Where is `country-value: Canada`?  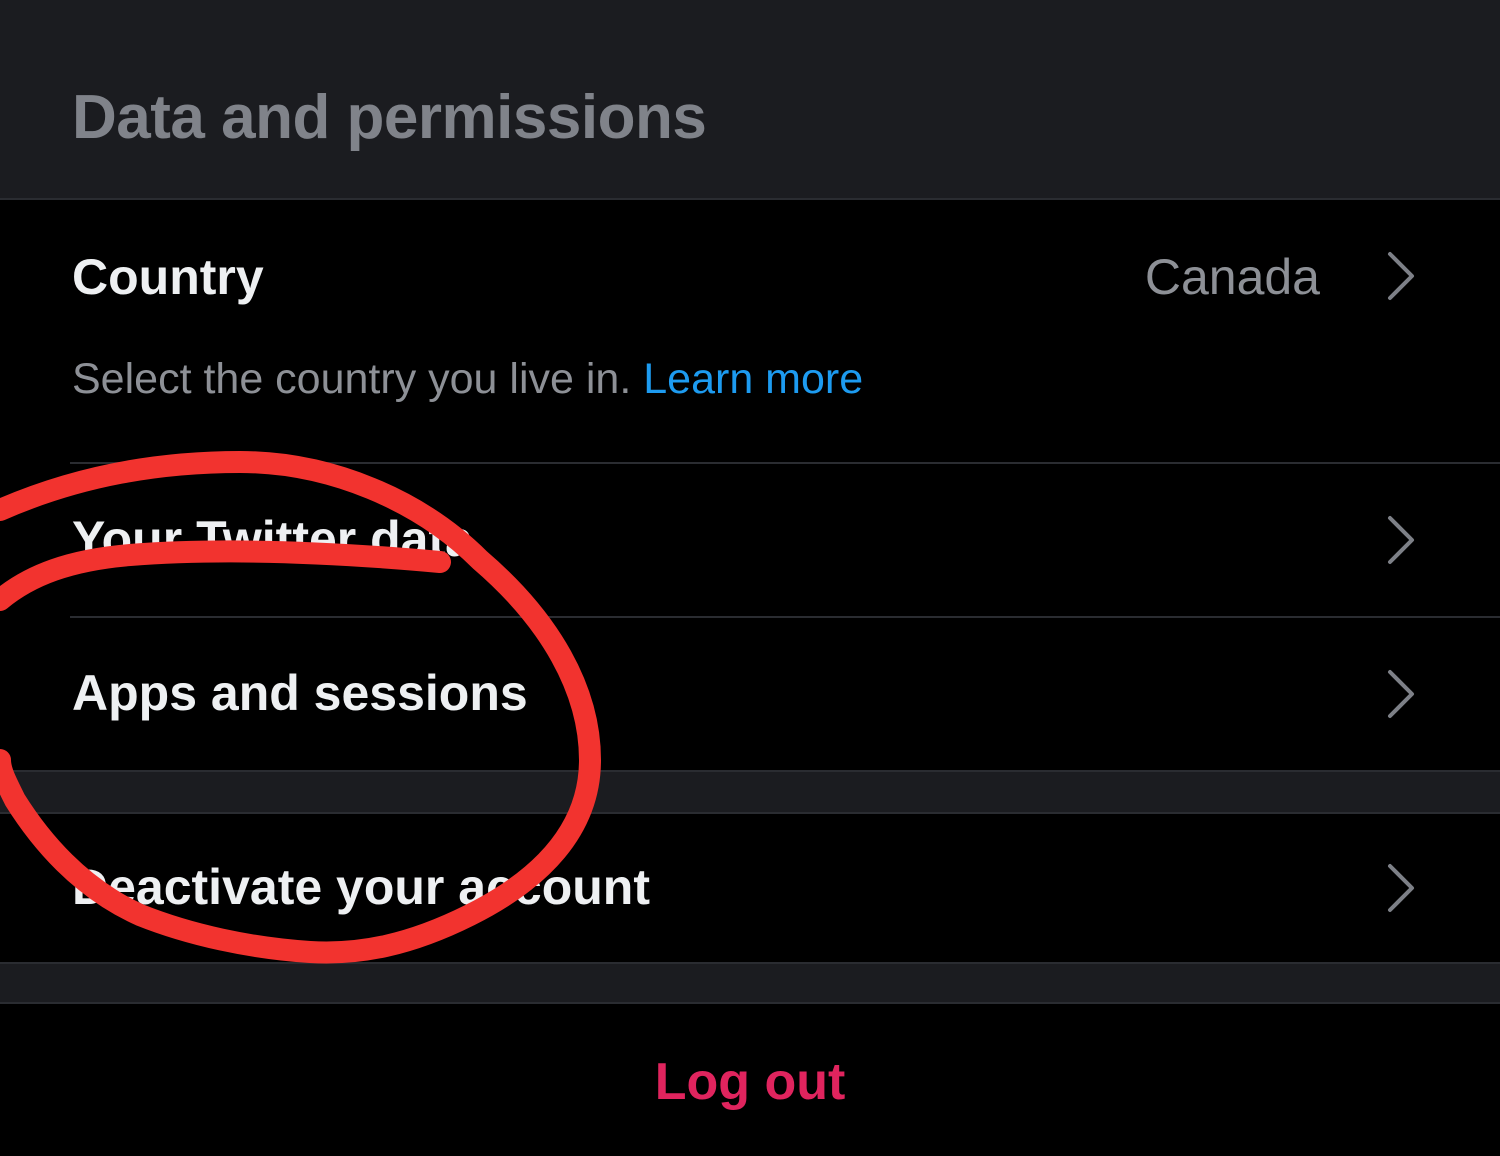
country-value: Canada is located at coordinates (1232, 277).